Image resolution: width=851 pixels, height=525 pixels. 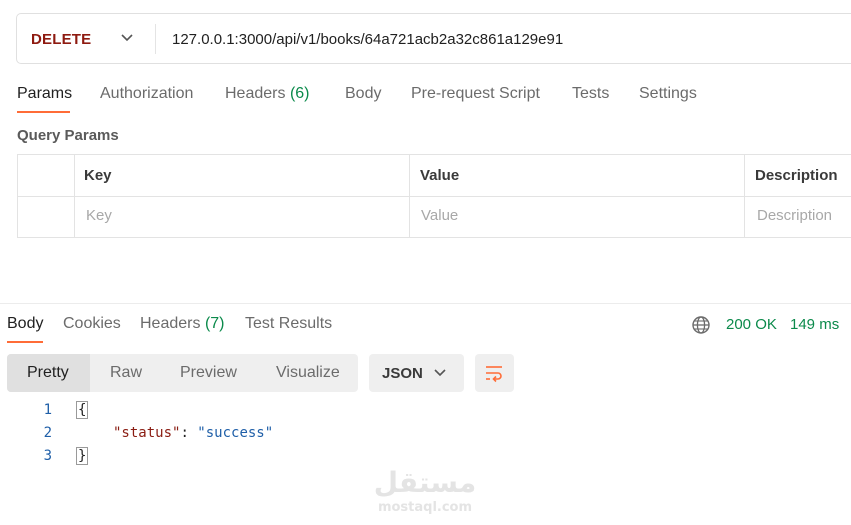 What do you see at coordinates (126, 373) in the screenshot?
I see `format-raw: Raw` at bounding box center [126, 373].